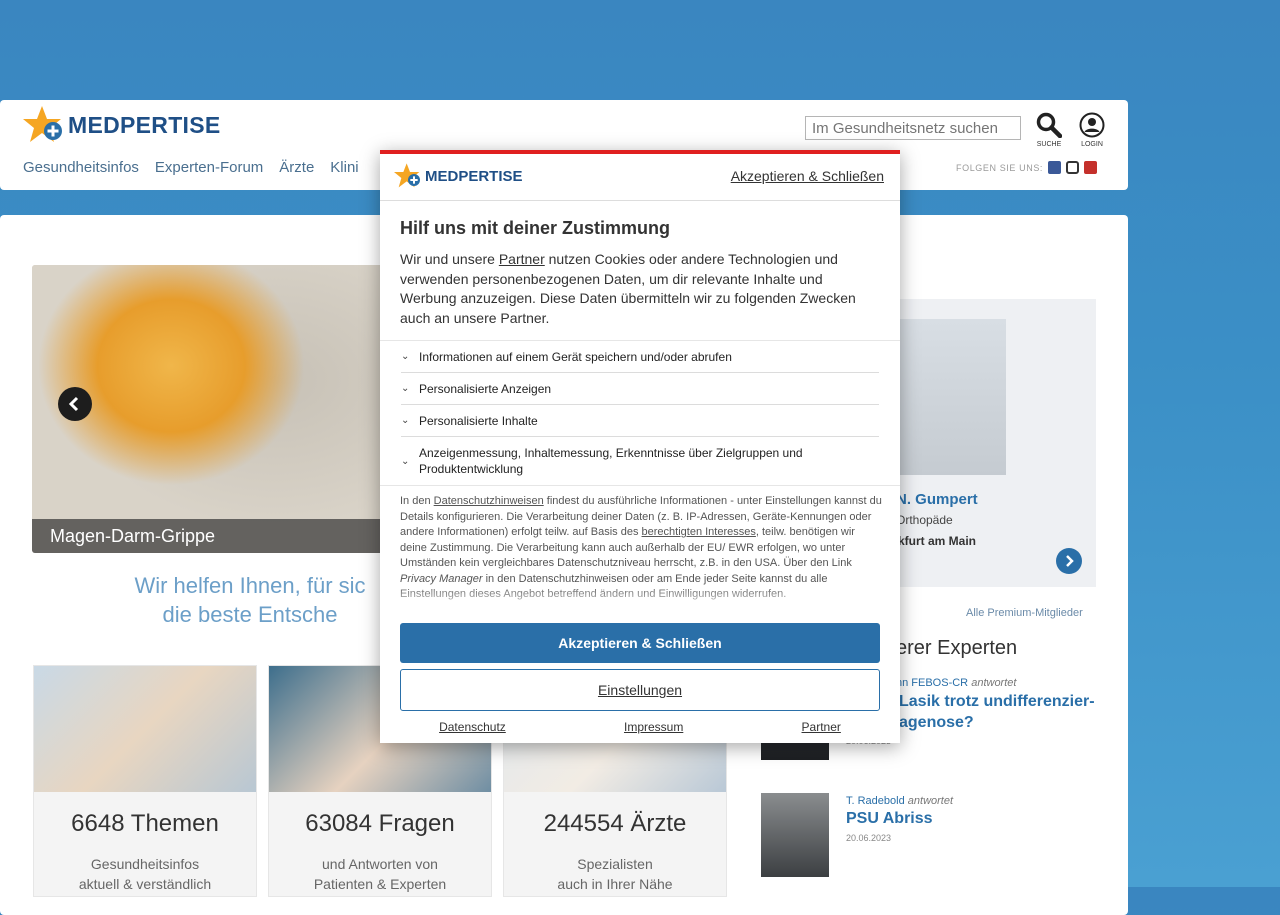  I want to click on tile-questions-subtitle: und Antworten von Patienten & Experten, so click(380, 874).